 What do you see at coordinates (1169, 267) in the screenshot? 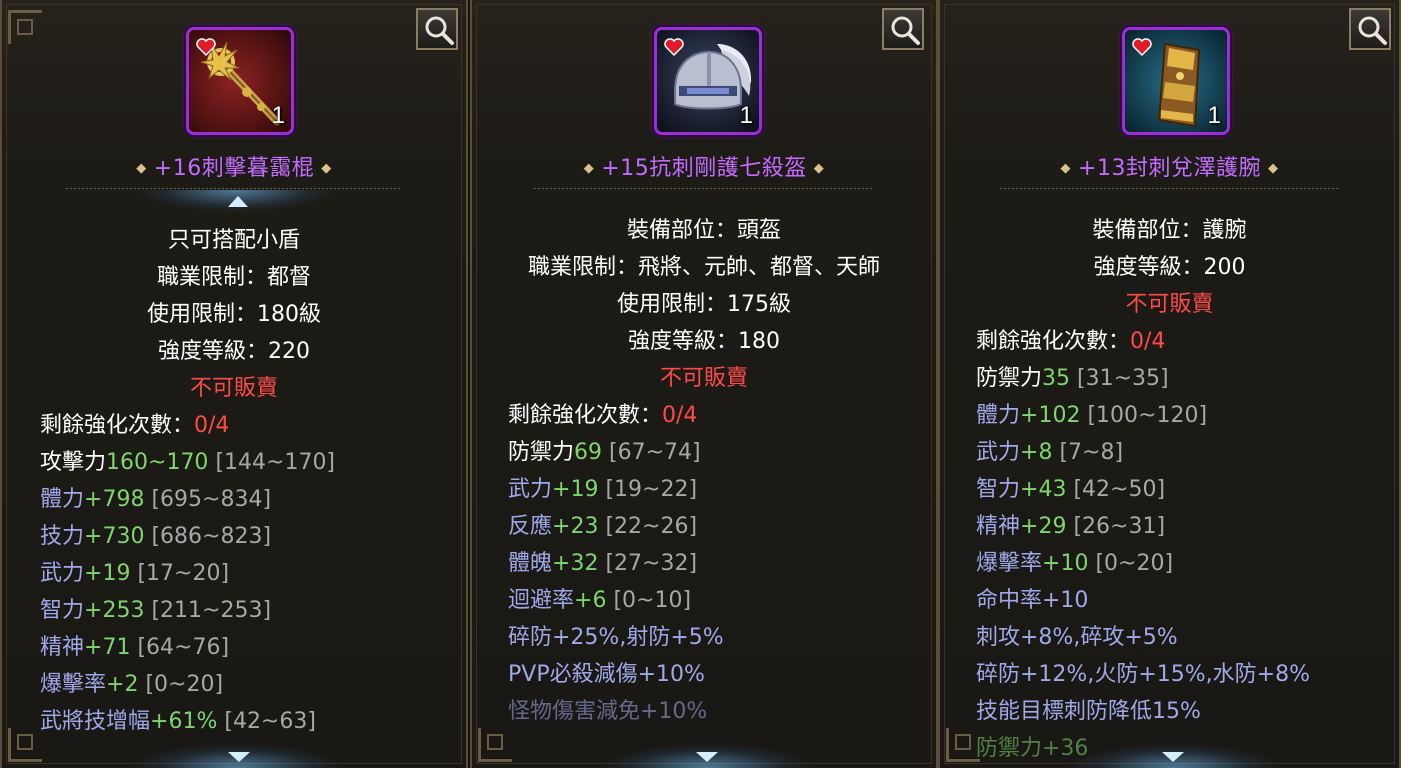
I see `info-line: 強度等級：200` at bounding box center [1169, 267].